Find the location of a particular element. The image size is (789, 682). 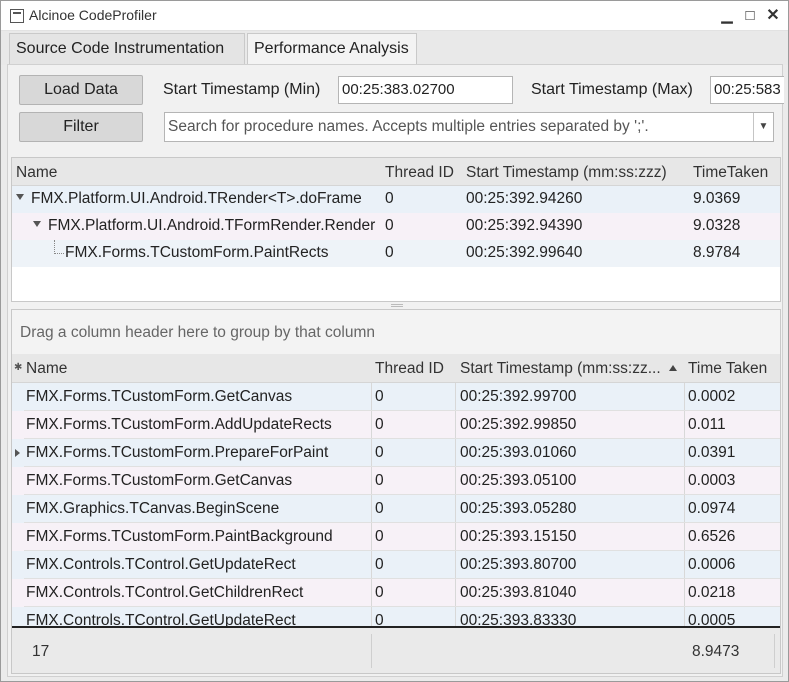

splitter-handle is located at coordinates (397, 305).